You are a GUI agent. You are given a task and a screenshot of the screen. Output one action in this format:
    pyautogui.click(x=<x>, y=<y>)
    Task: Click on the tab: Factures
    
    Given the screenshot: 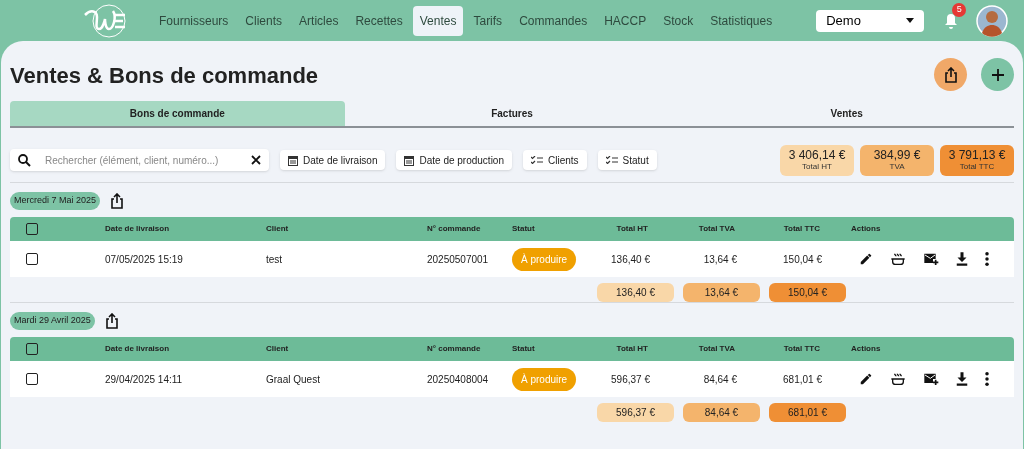 What is the action you would take?
    pyautogui.click(x=512, y=113)
    